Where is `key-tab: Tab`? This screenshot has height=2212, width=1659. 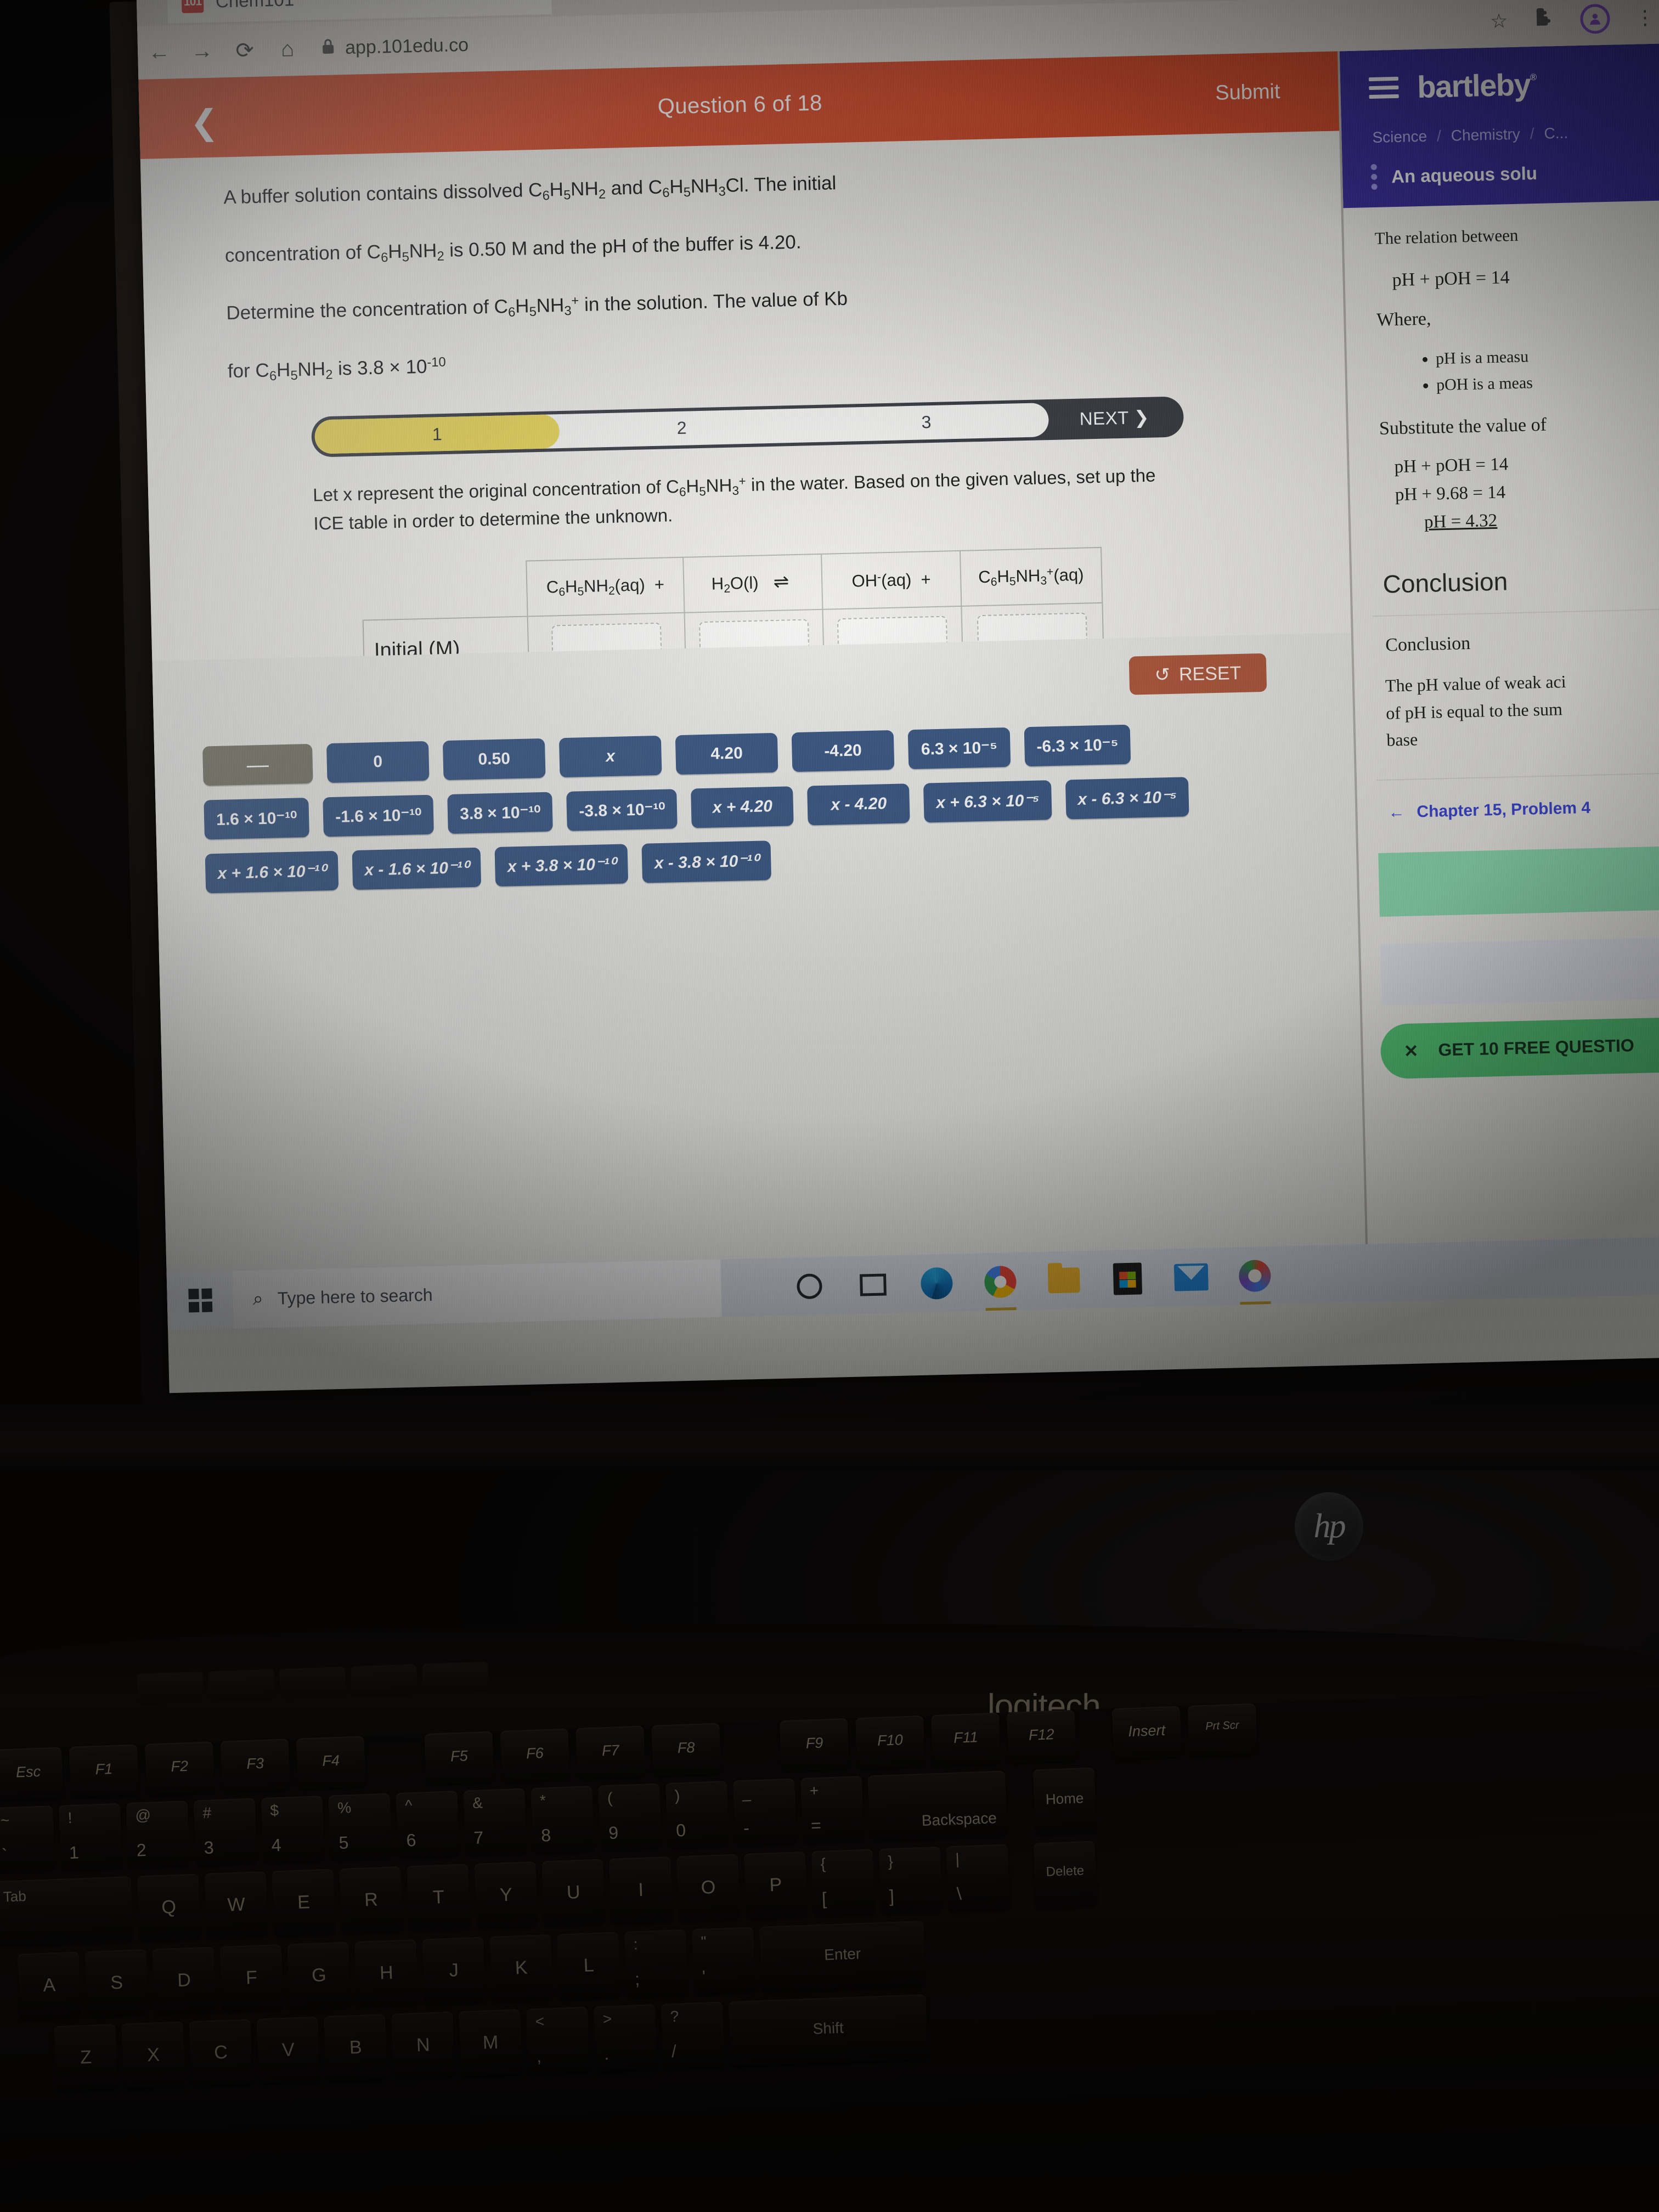 key-tab: Tab is located at coordinates (66, 1911).